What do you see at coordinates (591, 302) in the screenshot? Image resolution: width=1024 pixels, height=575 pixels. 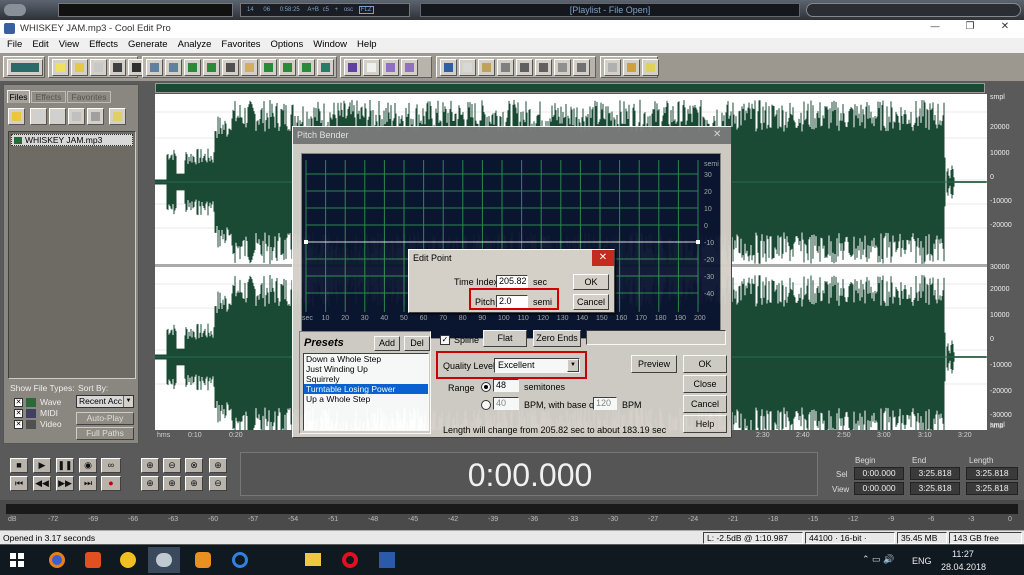 I see `edit-point-cancel-button: Cancel` at bounding box center [591, 302].